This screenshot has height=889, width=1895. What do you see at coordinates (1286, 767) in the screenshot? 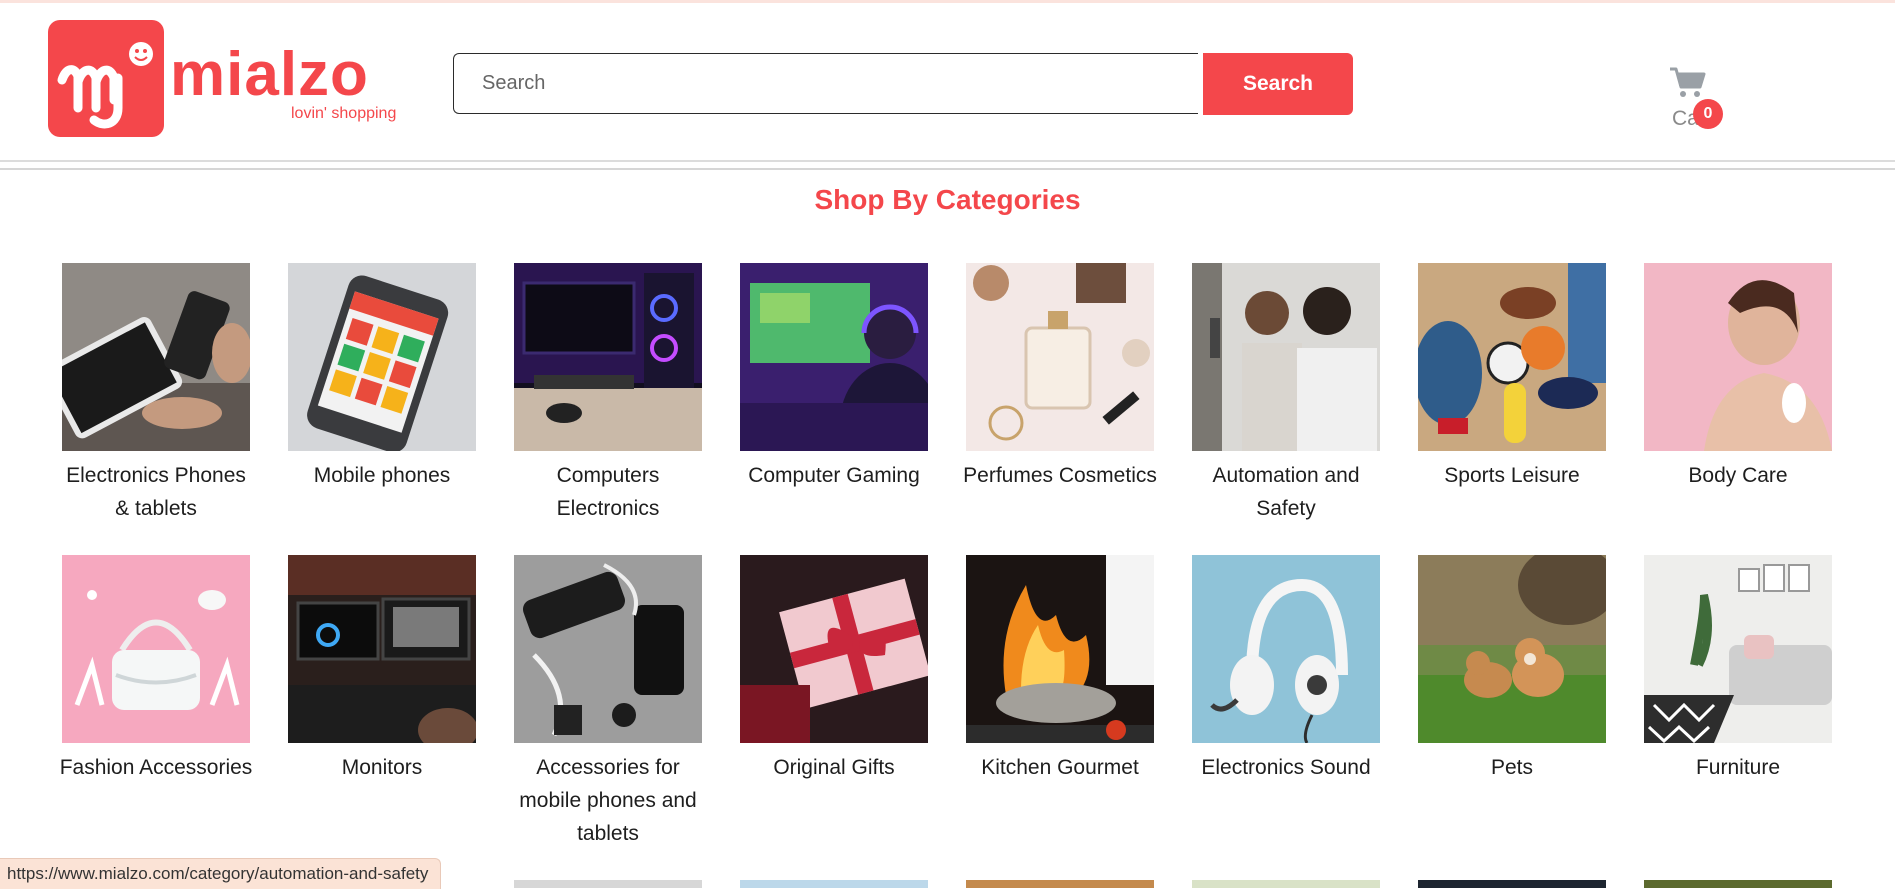
I see `category-label: Electronics Sound` at bounding box center [1286, 767].